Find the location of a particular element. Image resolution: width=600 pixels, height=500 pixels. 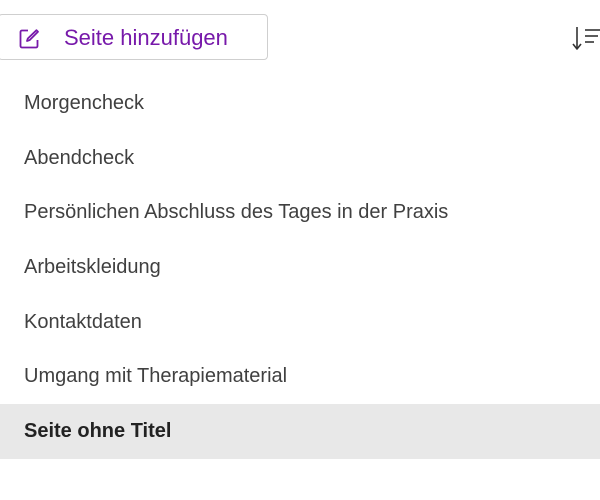

page-item-therapiematerial: Umgang mit Therapiematerial is located at coordinates (300, 376).